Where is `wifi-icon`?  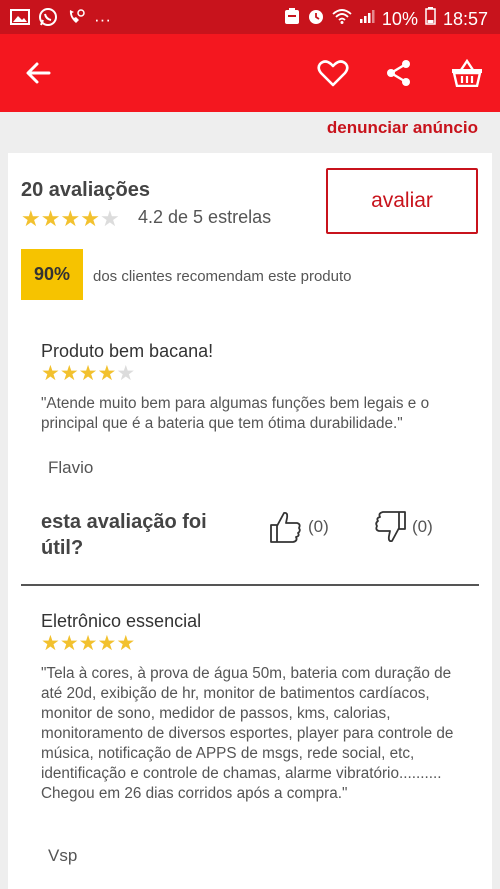 wifi-icon is located at coordinates (342, 18).